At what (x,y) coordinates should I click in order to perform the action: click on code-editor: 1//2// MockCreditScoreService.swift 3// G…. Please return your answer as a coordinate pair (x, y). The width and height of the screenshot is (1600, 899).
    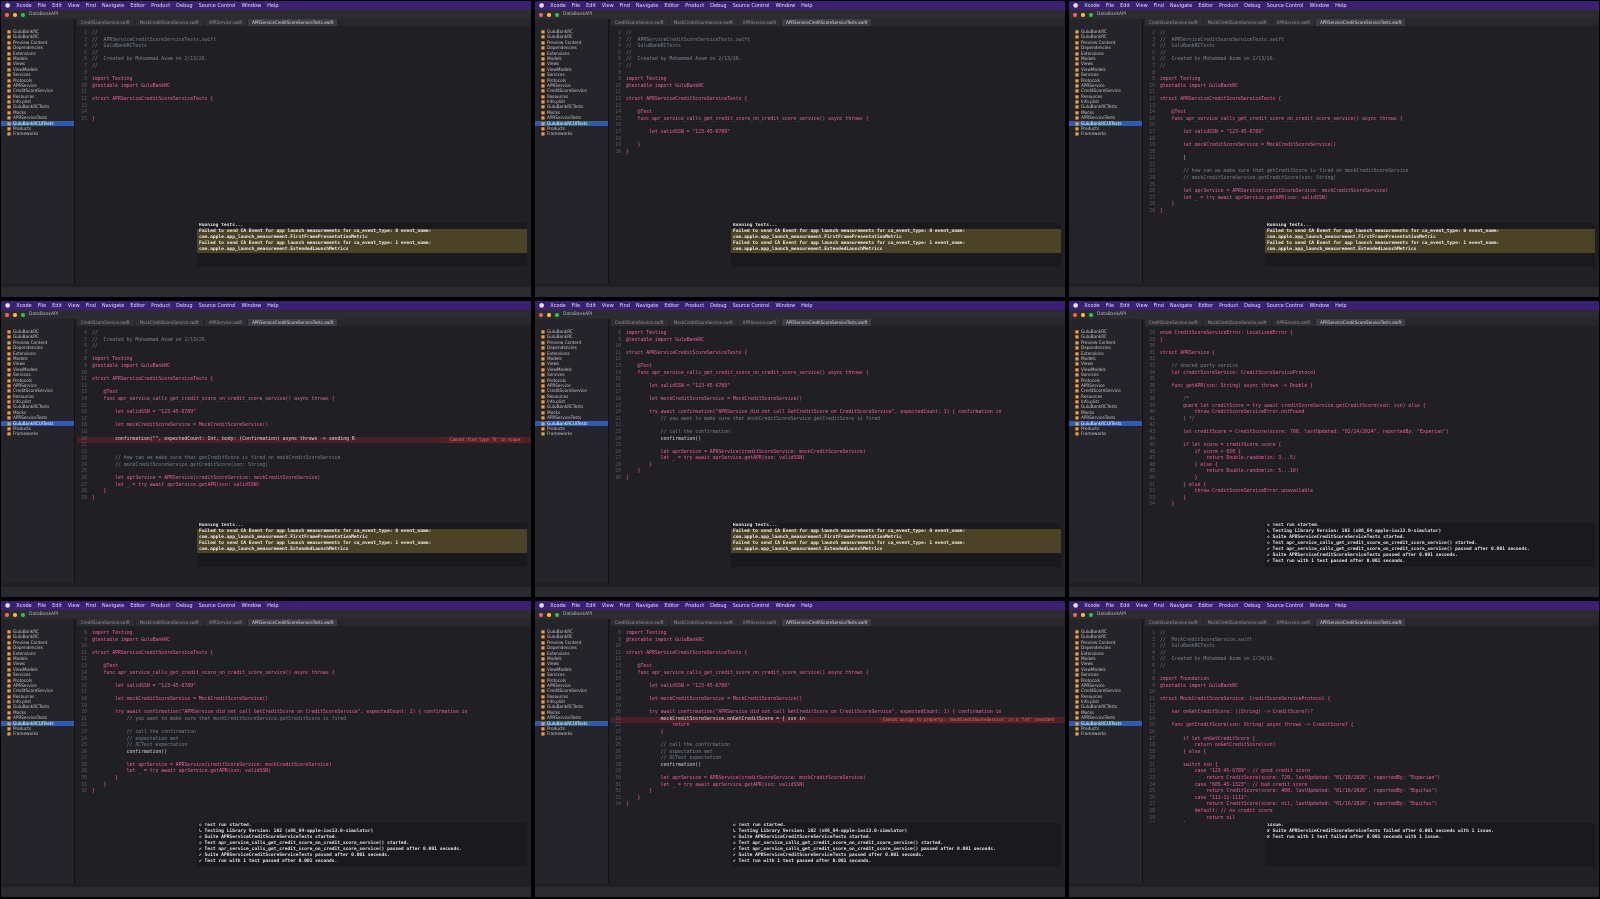
    Looking at the image, I should click on (1372, 724).